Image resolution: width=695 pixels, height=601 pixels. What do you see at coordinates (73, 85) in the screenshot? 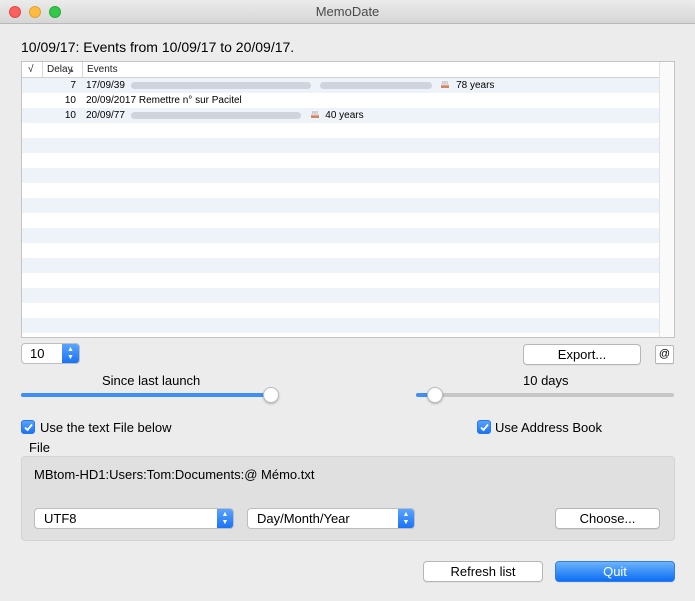
I see `row-delay: 7` at bounding box center [73, 85].